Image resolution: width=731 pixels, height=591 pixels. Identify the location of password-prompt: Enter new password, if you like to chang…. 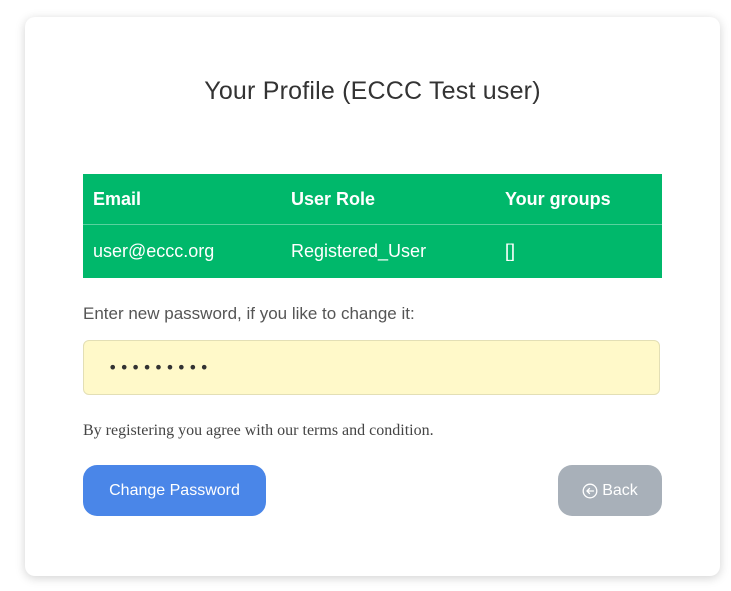
(249, 313).